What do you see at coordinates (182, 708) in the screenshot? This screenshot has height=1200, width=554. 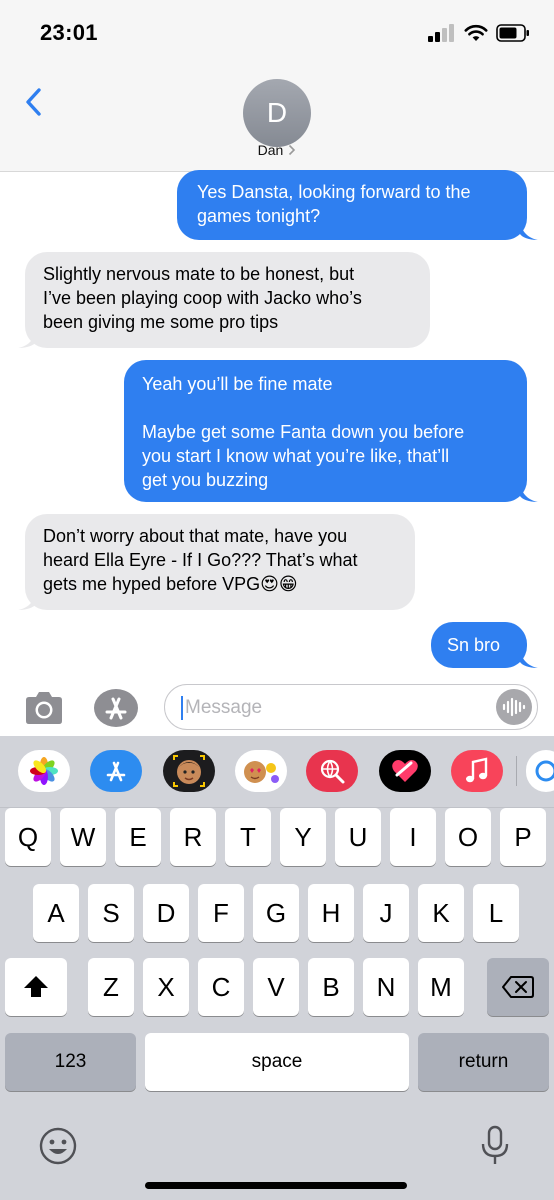 I see `text-cursor` at bounding box center [182, 708].